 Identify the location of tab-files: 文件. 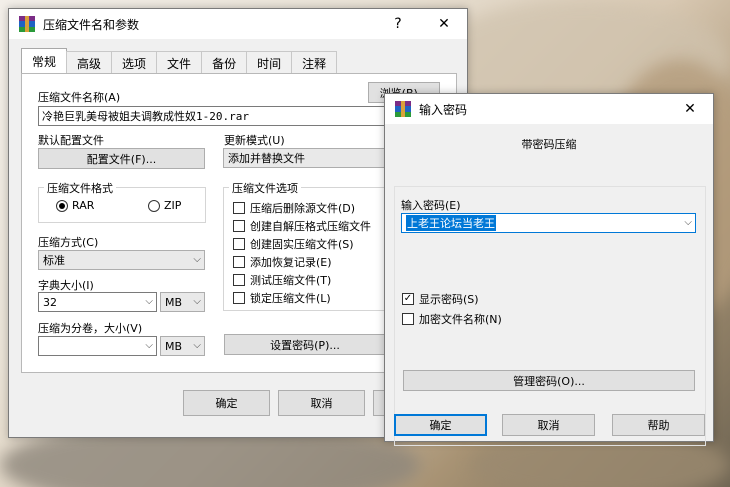
(179, 62).